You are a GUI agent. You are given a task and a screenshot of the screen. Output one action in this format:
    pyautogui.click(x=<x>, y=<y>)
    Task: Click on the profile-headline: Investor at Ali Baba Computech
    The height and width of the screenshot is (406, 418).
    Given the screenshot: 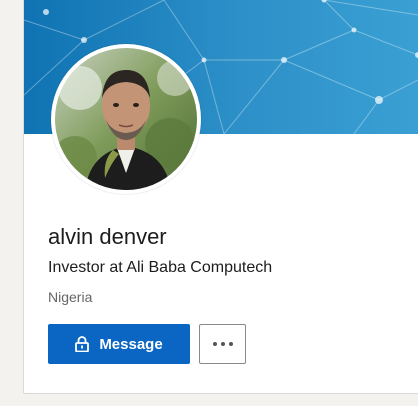 What is the action you would take?
    pyautogui.click(x=160, y=267)
    